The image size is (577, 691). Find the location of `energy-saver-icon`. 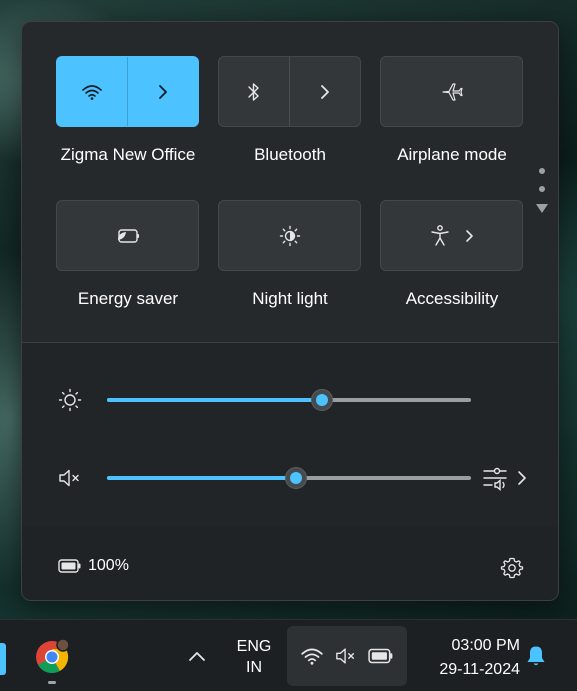

energy-saver-icon is located at coordinates (128, 235).